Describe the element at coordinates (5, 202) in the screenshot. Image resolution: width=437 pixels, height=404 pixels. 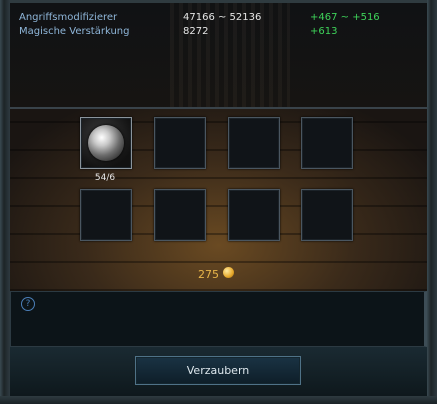
I see `window-border-left` at that location.